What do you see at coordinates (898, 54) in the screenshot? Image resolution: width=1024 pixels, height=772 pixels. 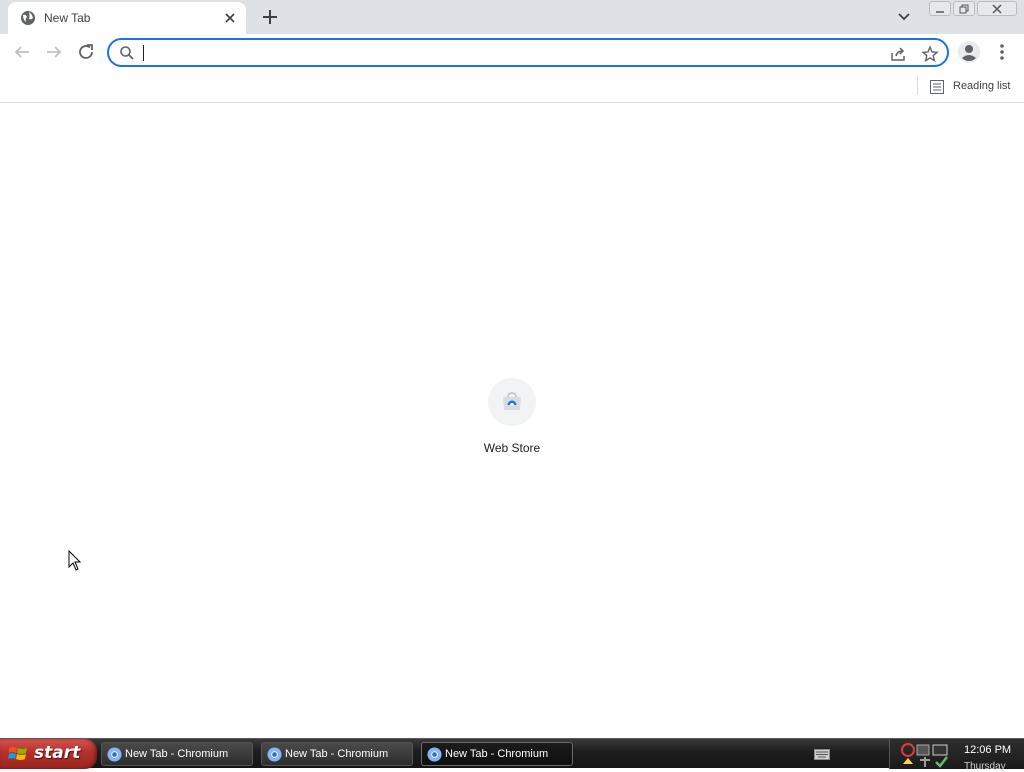 I see `share-icon` at bounding box center [898, 54].